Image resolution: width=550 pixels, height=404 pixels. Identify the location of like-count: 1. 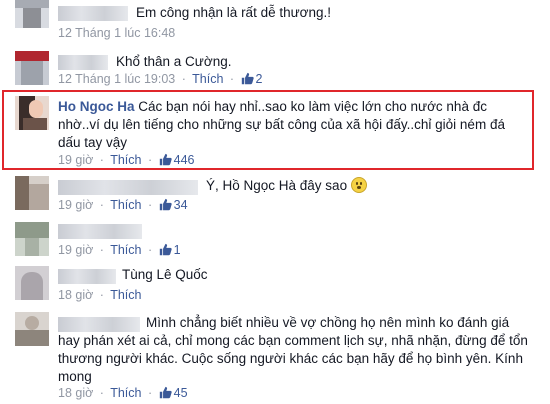
(170, 250).